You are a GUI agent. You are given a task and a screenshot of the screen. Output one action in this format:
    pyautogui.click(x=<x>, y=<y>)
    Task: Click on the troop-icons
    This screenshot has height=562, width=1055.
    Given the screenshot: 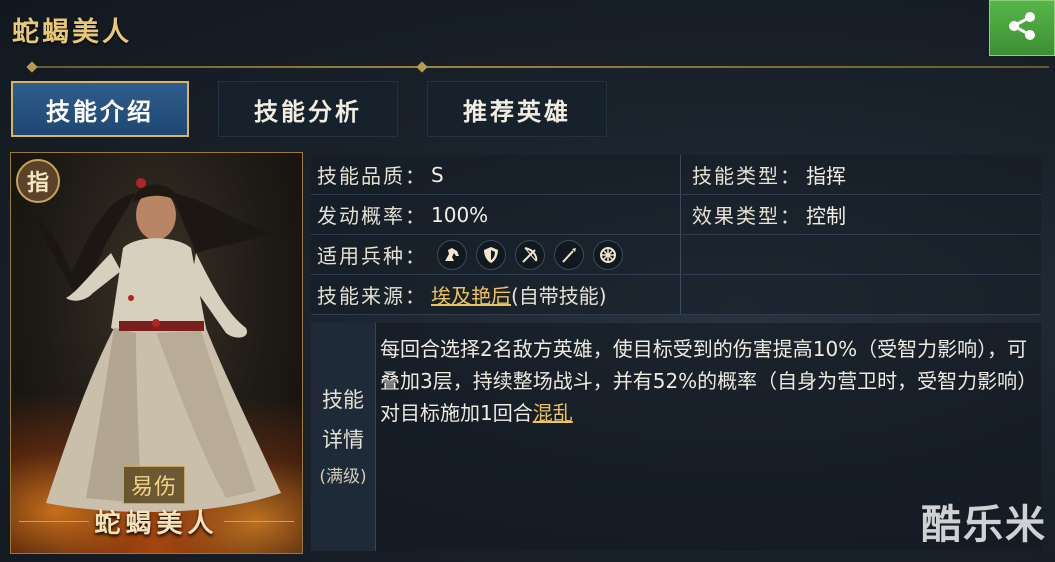 What is the action you would take?
    pyautogui.click(x=530, y=254)
    